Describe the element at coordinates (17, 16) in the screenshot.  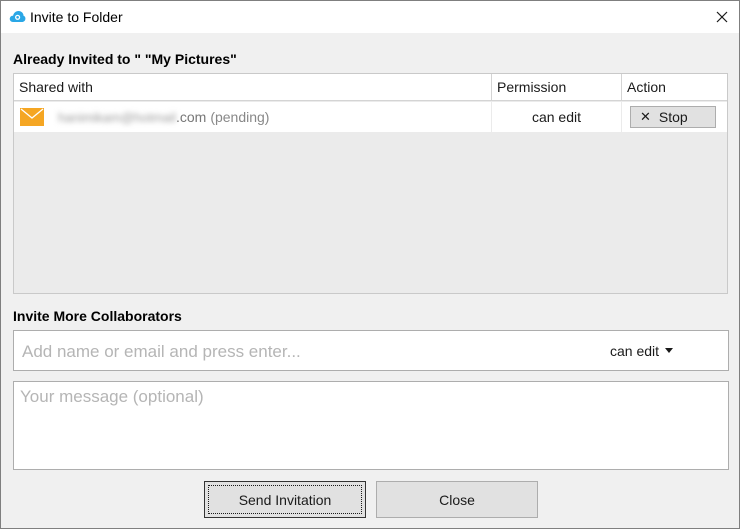
I see `cloud-app-icon` at that location.